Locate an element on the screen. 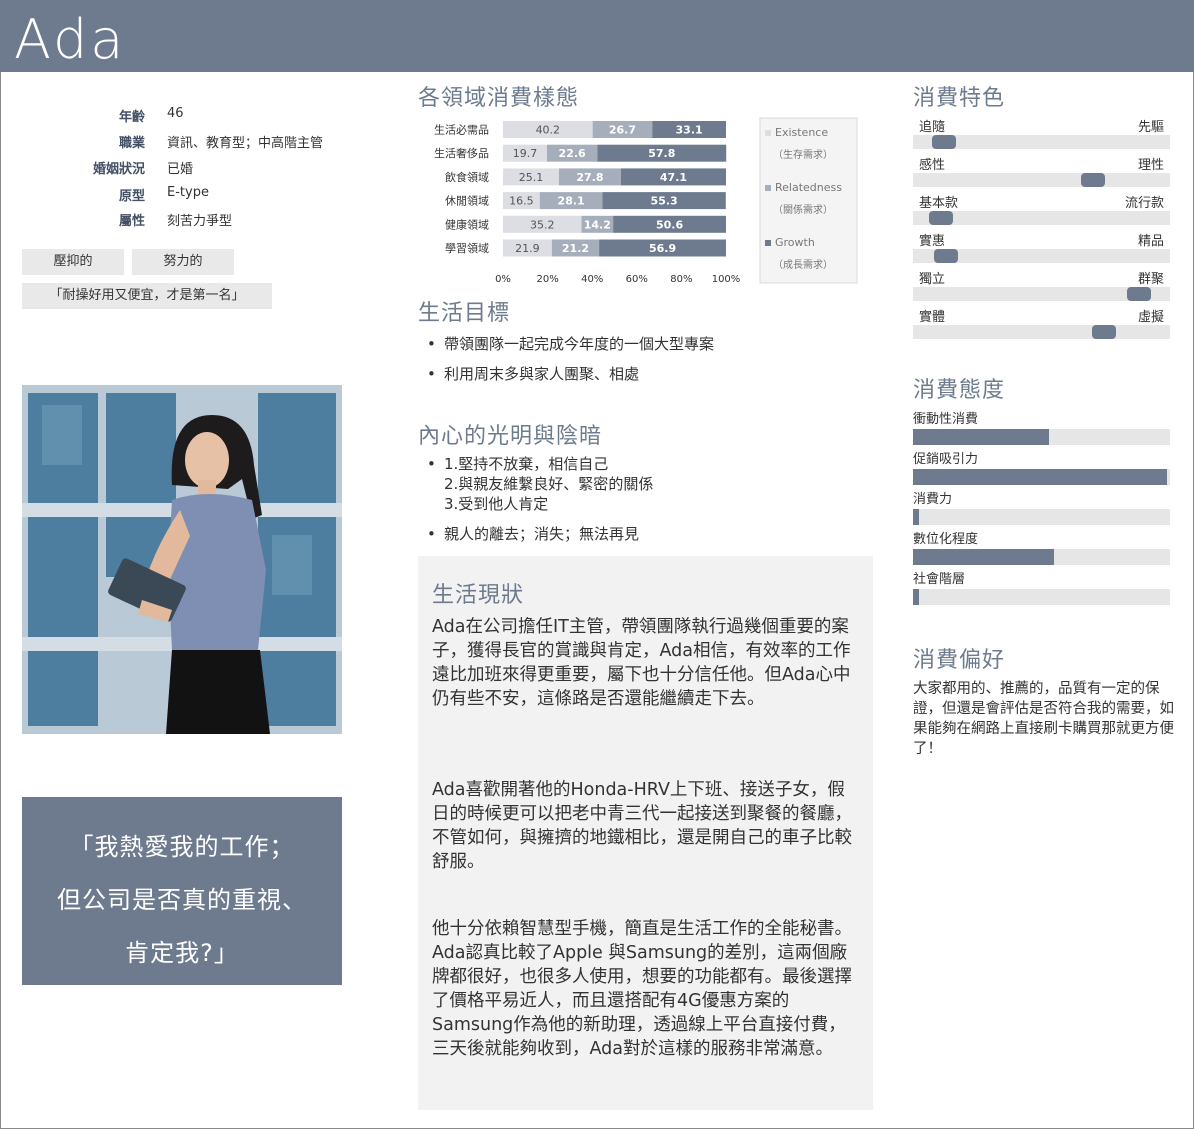  trait-left-label: 實體 is located at coordinates (932, 317).